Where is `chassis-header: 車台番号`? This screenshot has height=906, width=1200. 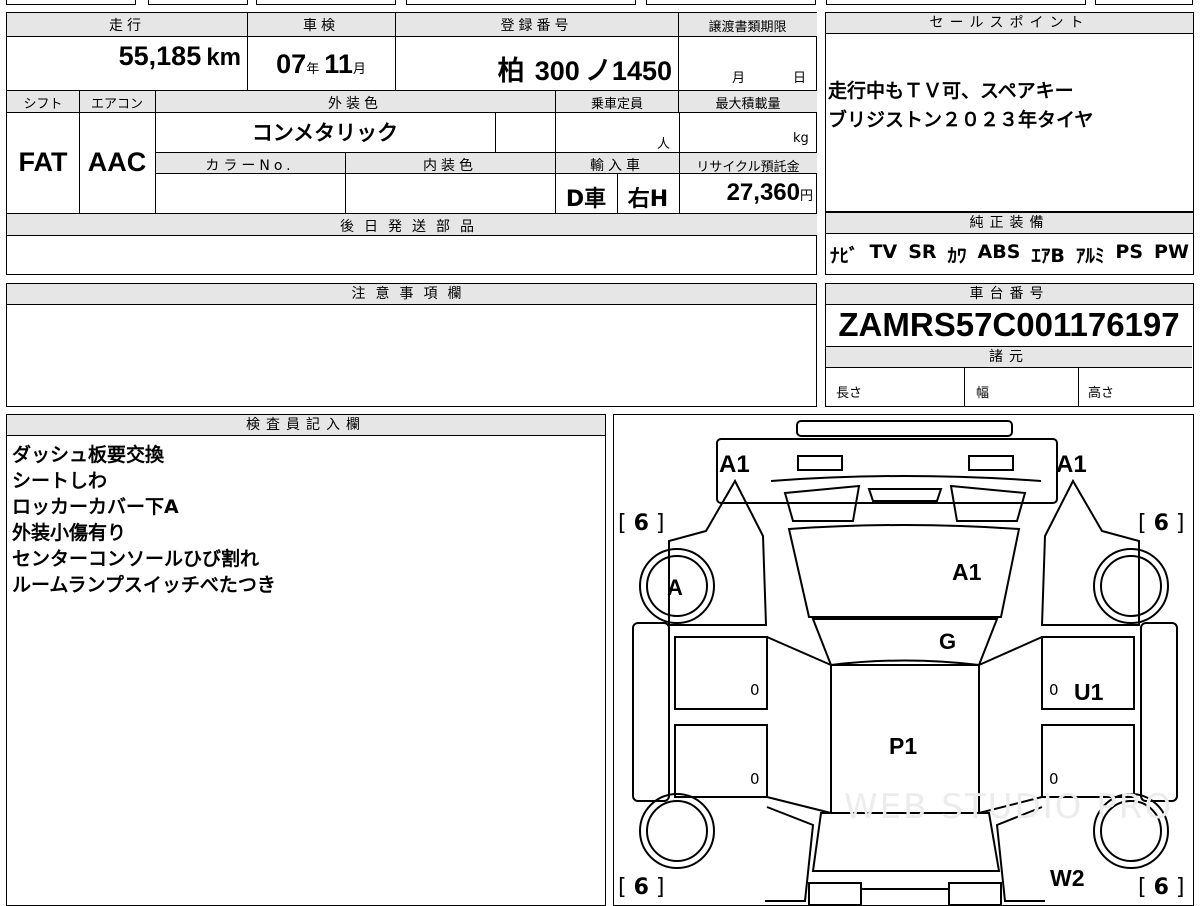
chassis-header: 車台番号 is located at coordinates (1009, 294).